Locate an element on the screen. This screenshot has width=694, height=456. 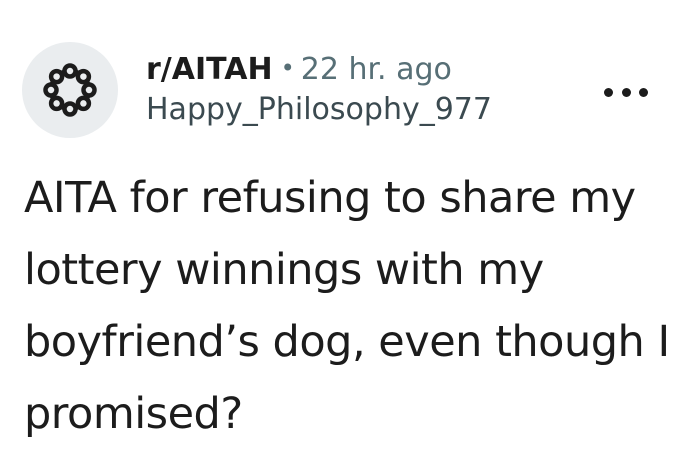
post-meta: r/AITAH • 22 hr. ago Happy_Philosophy_977 is located at coordinates (319, 89).